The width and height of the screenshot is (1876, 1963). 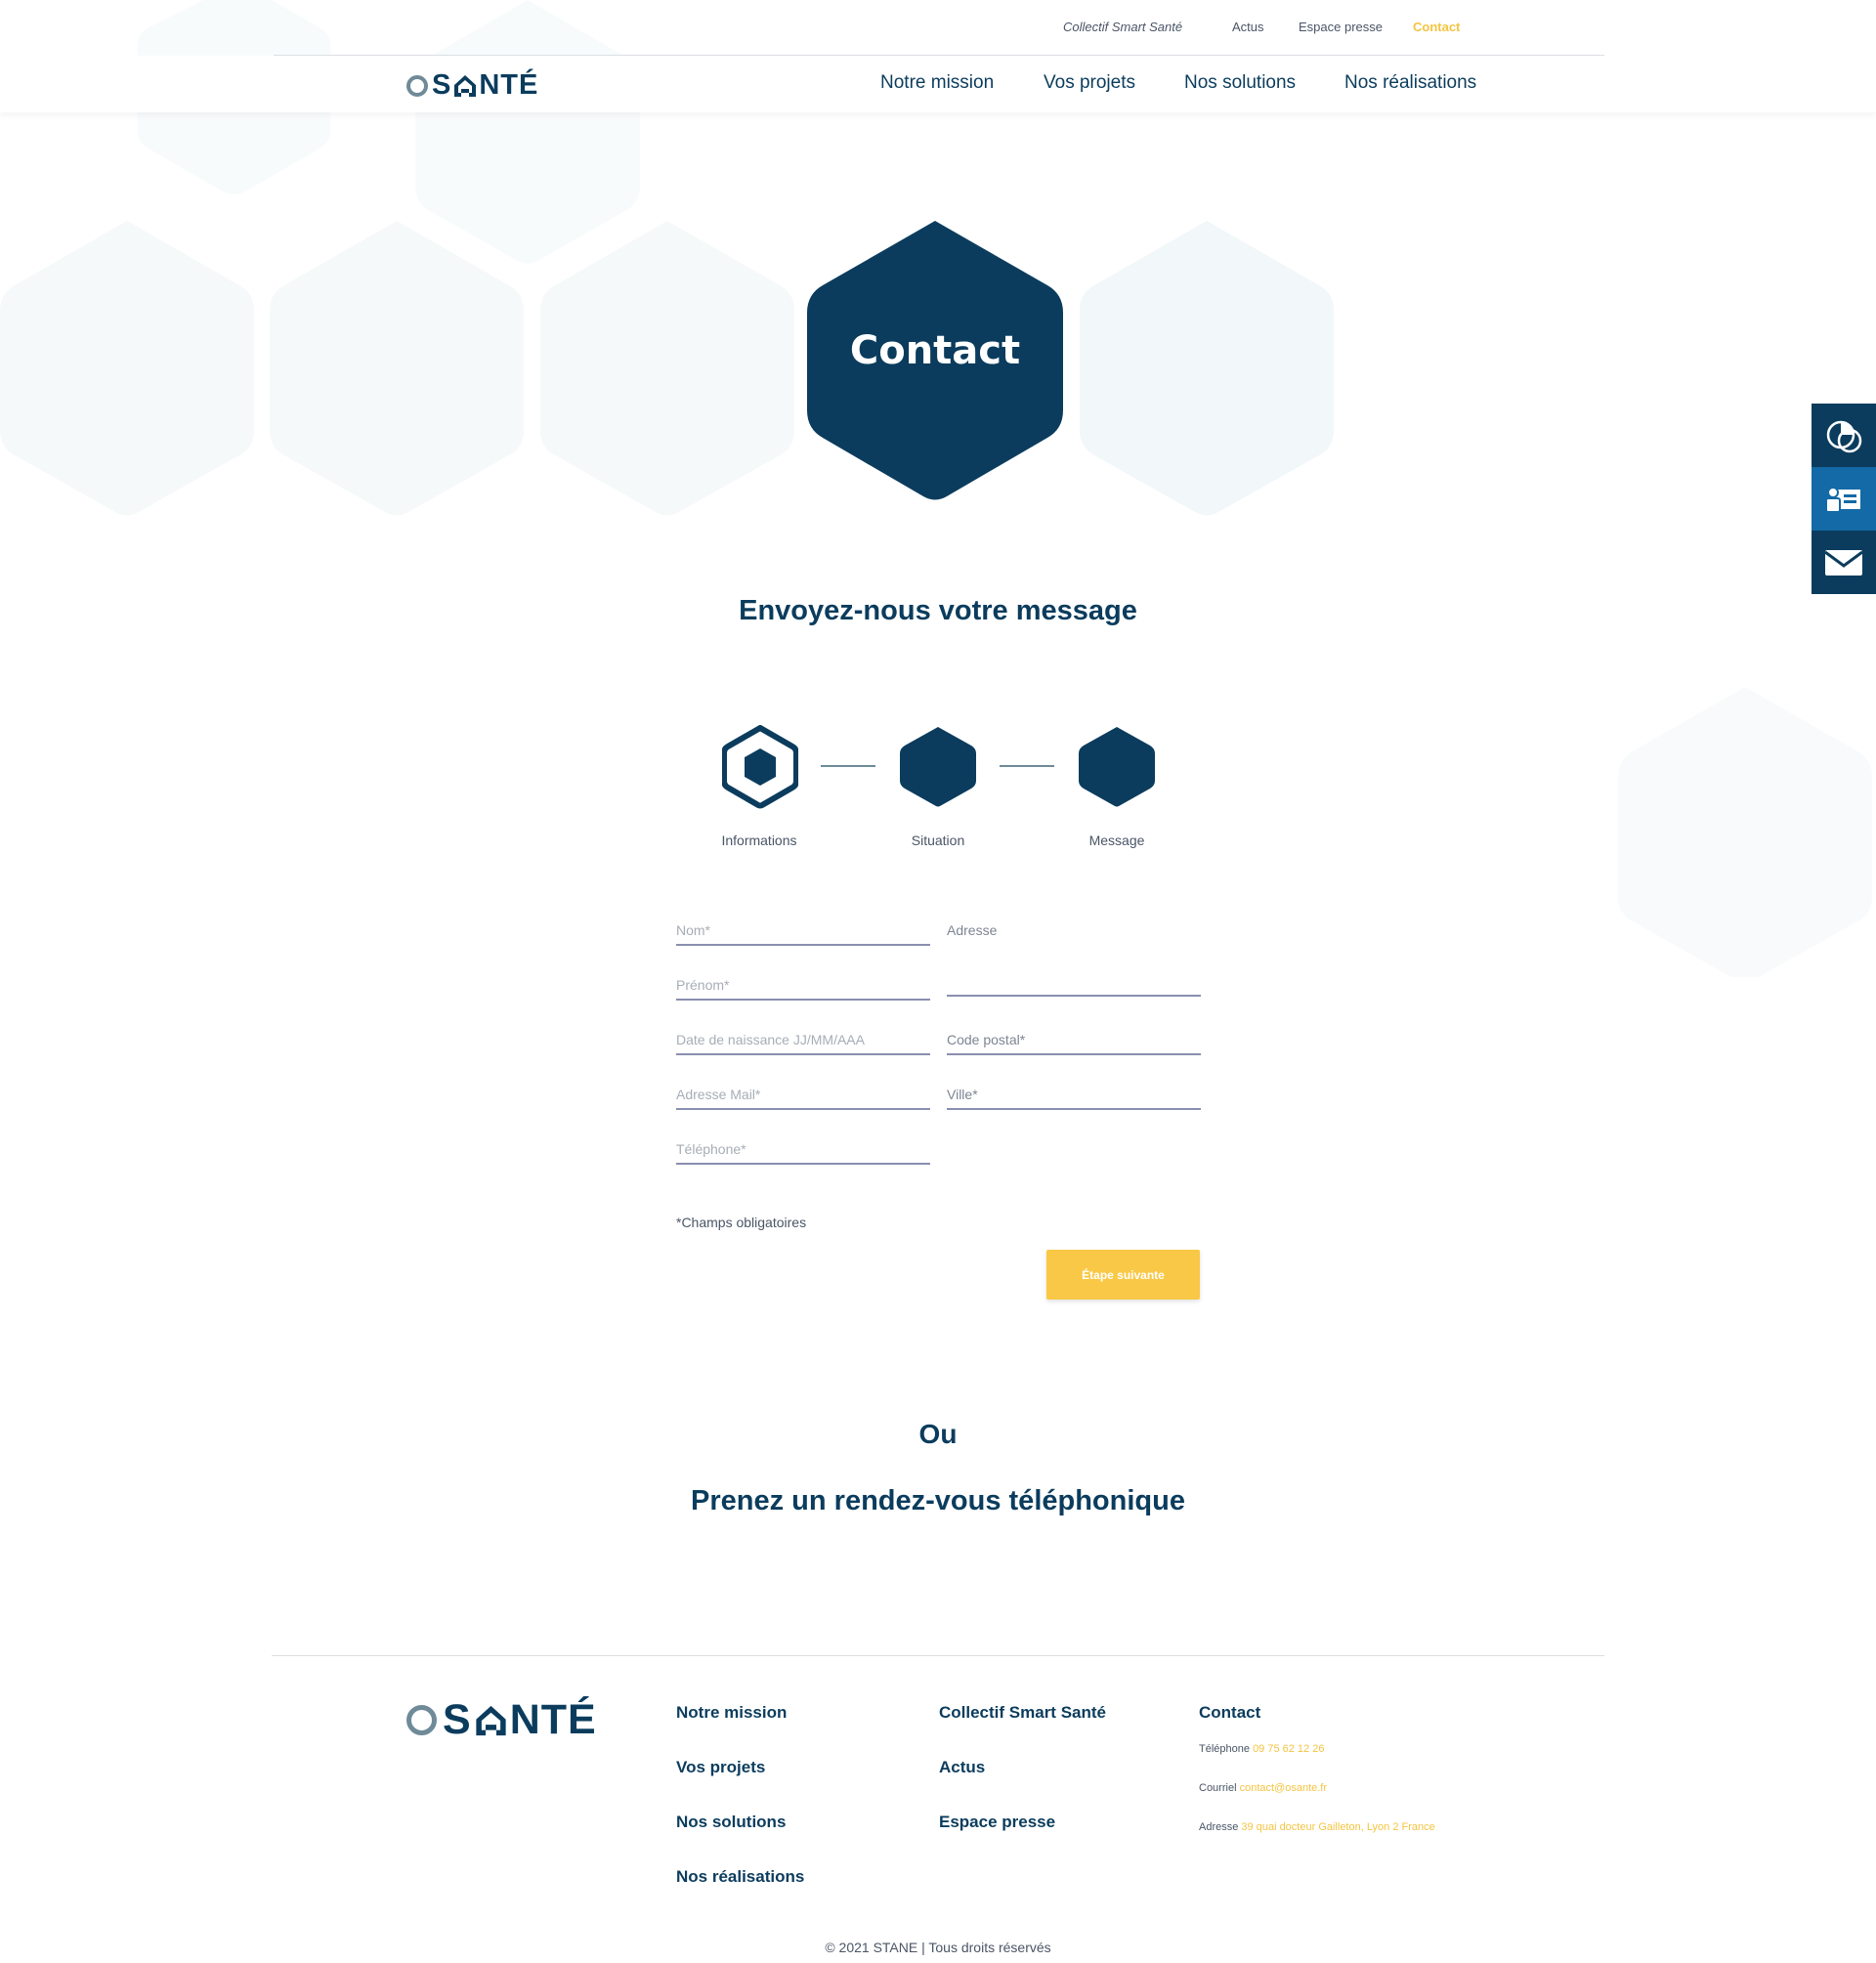 I want to click on footer-logo: S NTÉ, so click(x=501, y=1720).